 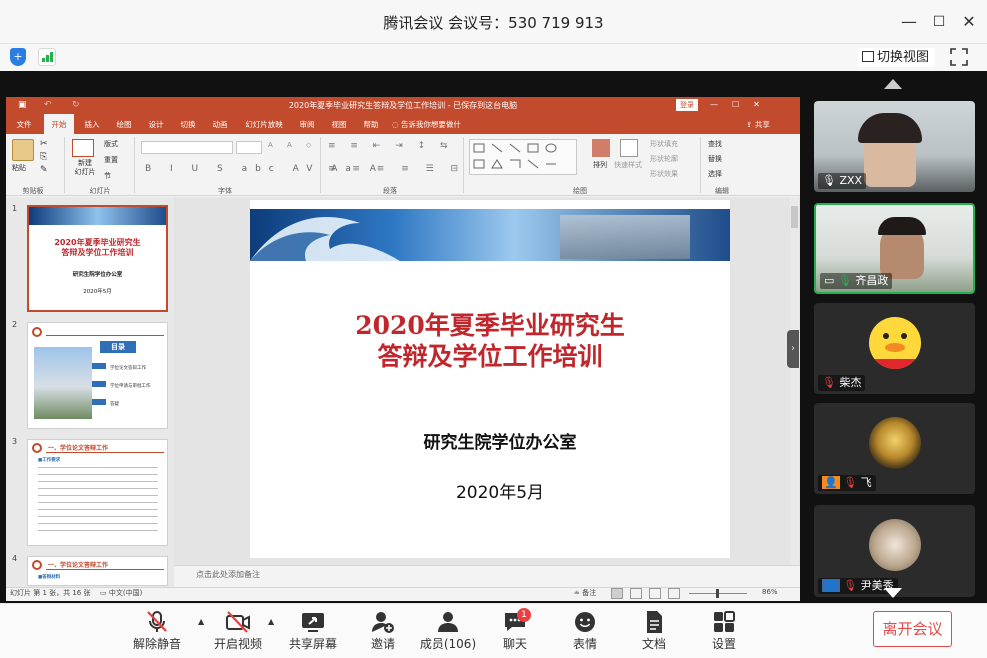 What do you see at coordinates (124, 124) in the screenshot?
I see `tab-draw: 绘图` at bounding box center [124, 124].